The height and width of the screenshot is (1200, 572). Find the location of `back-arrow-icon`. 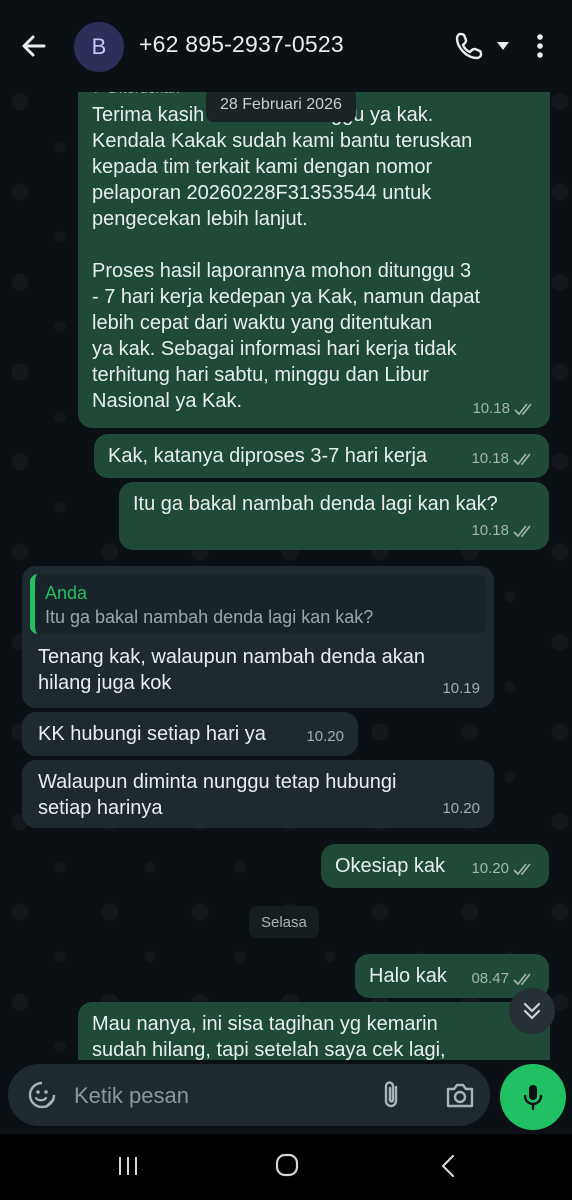

back-arrow-icon is located at coordinates (34, 46).